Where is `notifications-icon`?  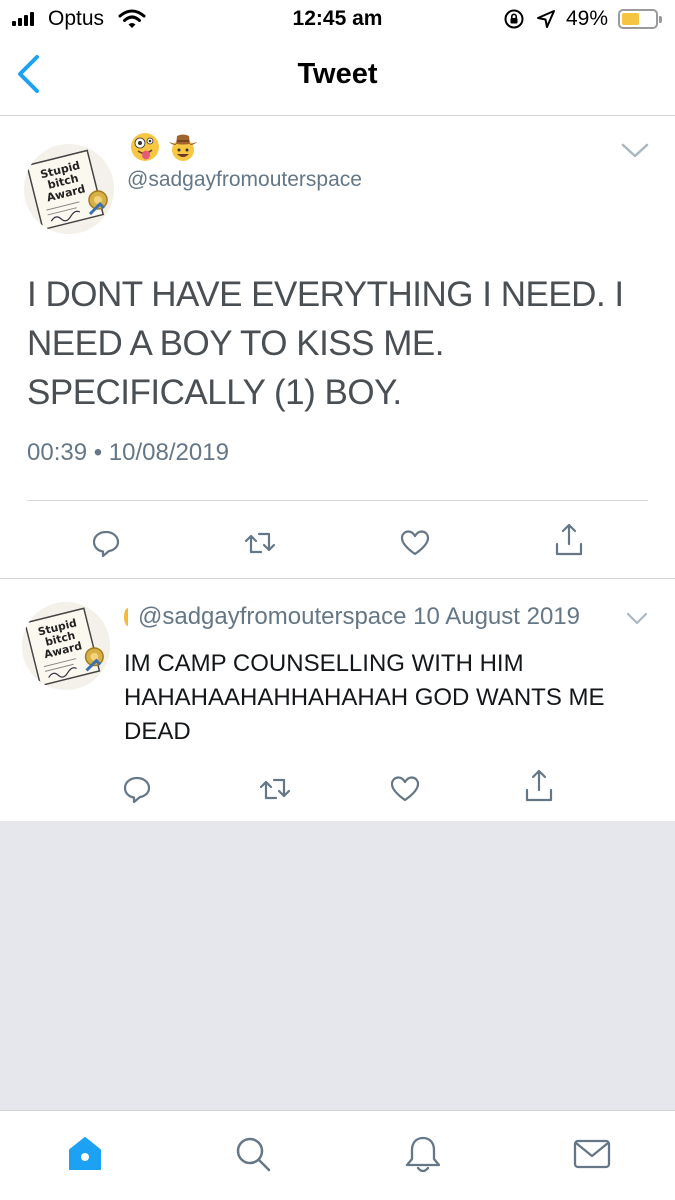
notifications-icon is located at coordinates (423, 1154).